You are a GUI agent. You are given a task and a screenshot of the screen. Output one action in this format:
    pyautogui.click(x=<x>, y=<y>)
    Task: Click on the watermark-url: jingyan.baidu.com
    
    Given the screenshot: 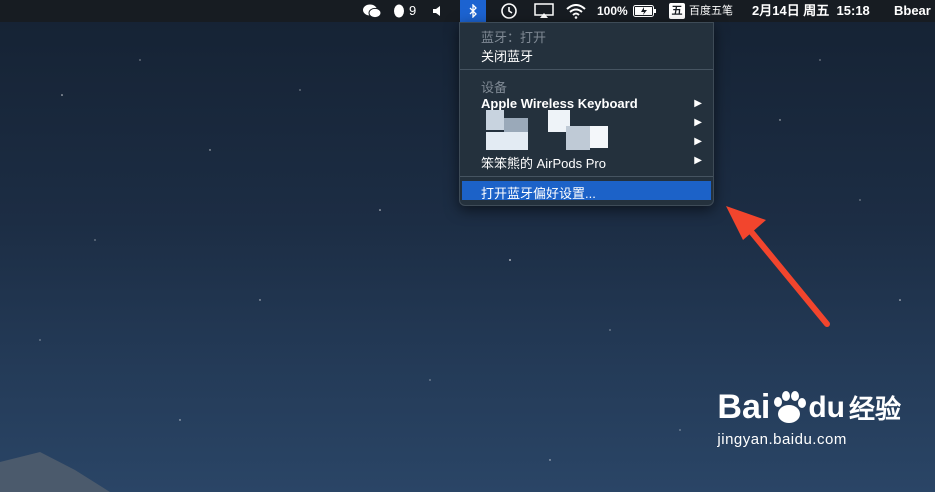 What is the action you would take?
    pyautogui.click(x=782, y=439)
    